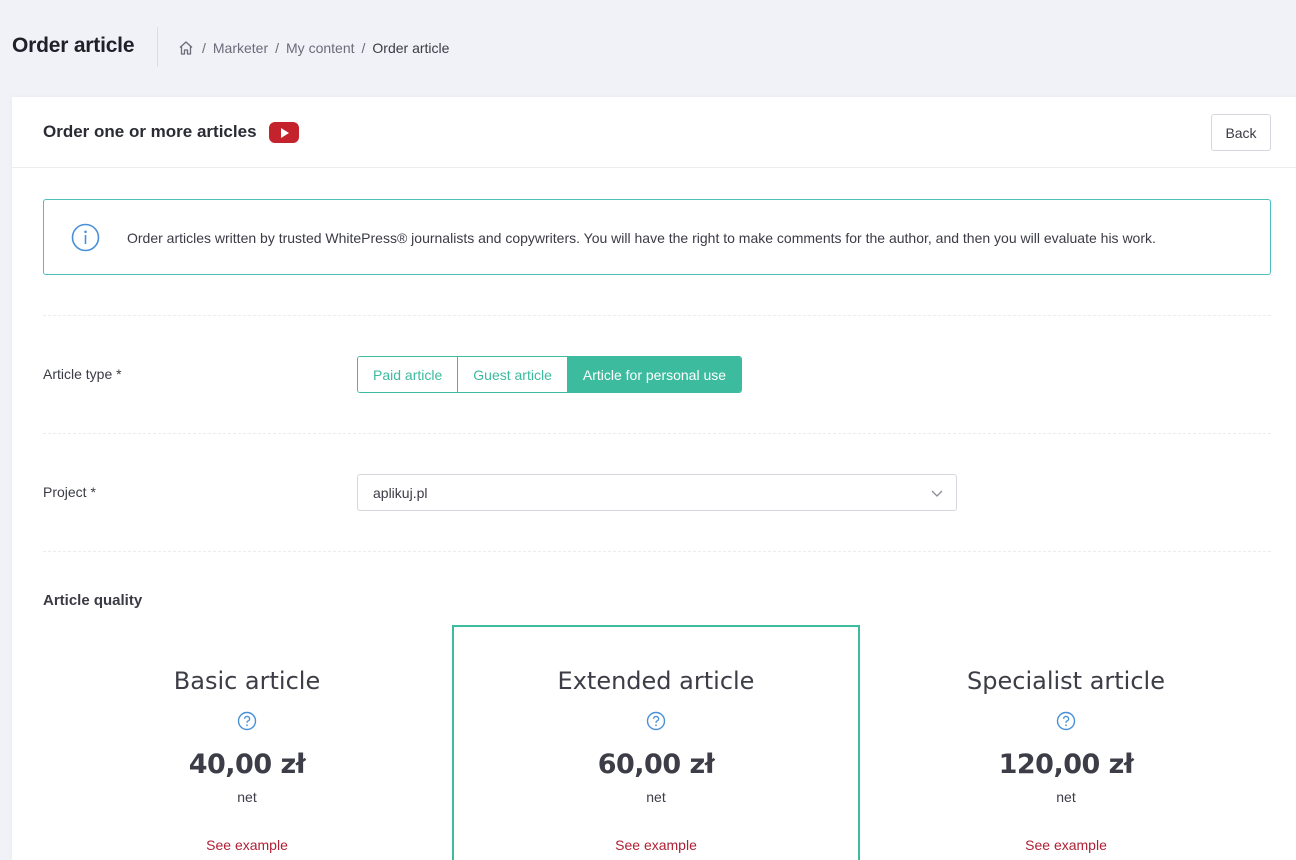 The height and width of the screenshot is (860, 1296). Describe the element at coordinates (73, 45) in the screenshot. I see `page-title: Order article` at that location.